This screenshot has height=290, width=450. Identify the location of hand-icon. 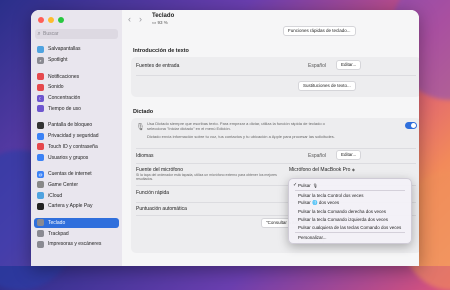
(40, 136).